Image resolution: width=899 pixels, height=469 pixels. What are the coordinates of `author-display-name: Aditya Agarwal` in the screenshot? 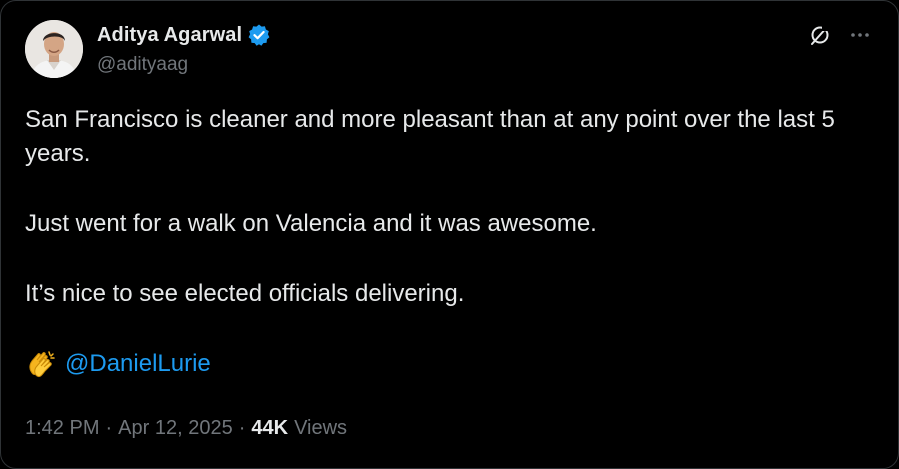 It's located at (169, 35).